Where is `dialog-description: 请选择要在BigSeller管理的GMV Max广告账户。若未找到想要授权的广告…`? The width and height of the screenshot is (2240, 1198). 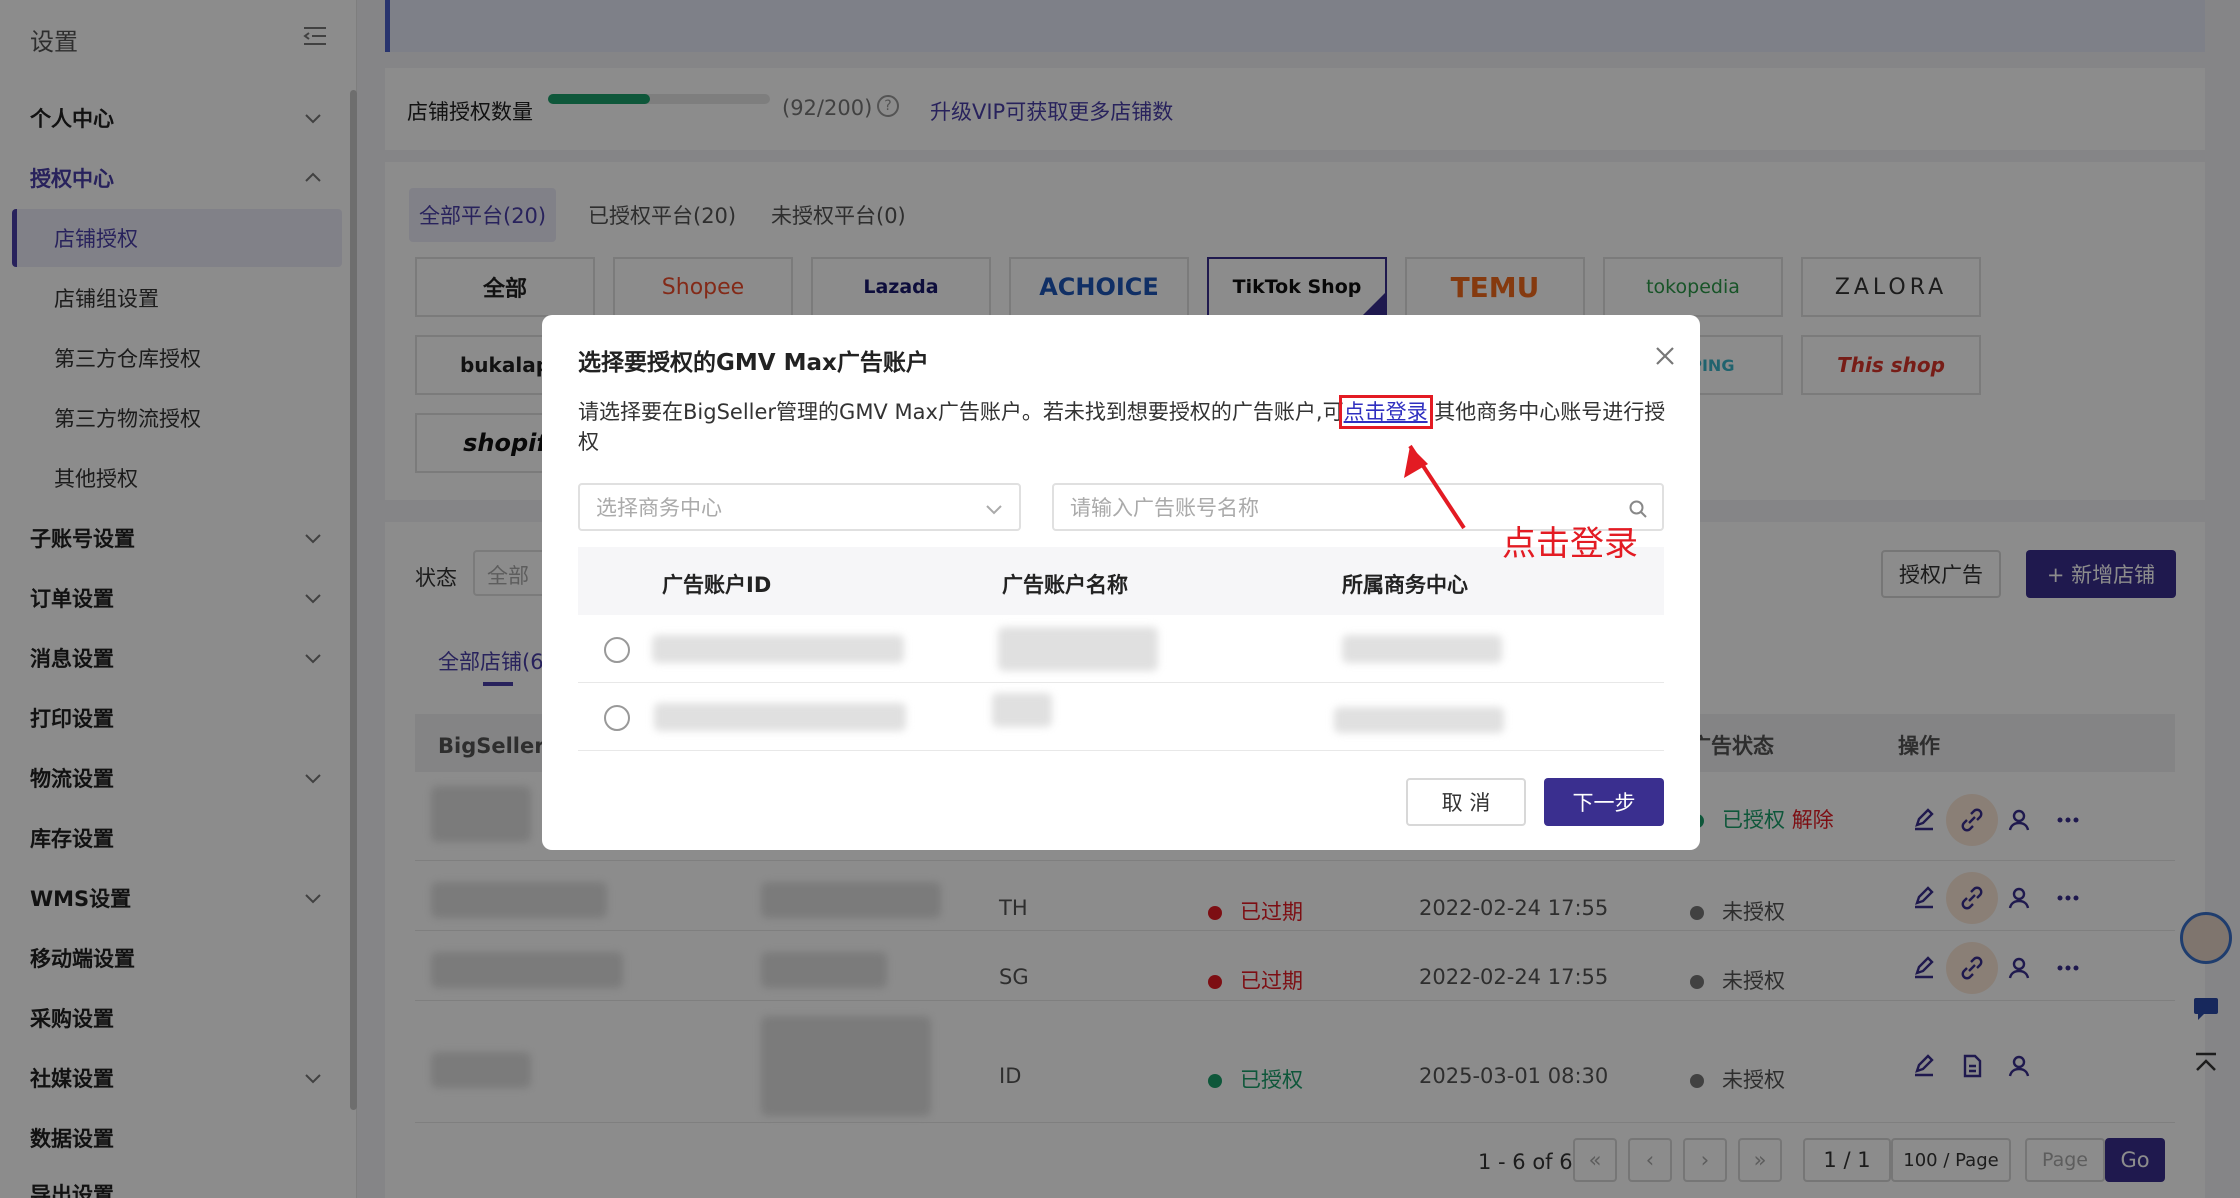 dialog-description: 请选择要在BigSeller管理的GMV Max广告账户。若未找到想要授权的广告… is located at coordinates (1122, 424).